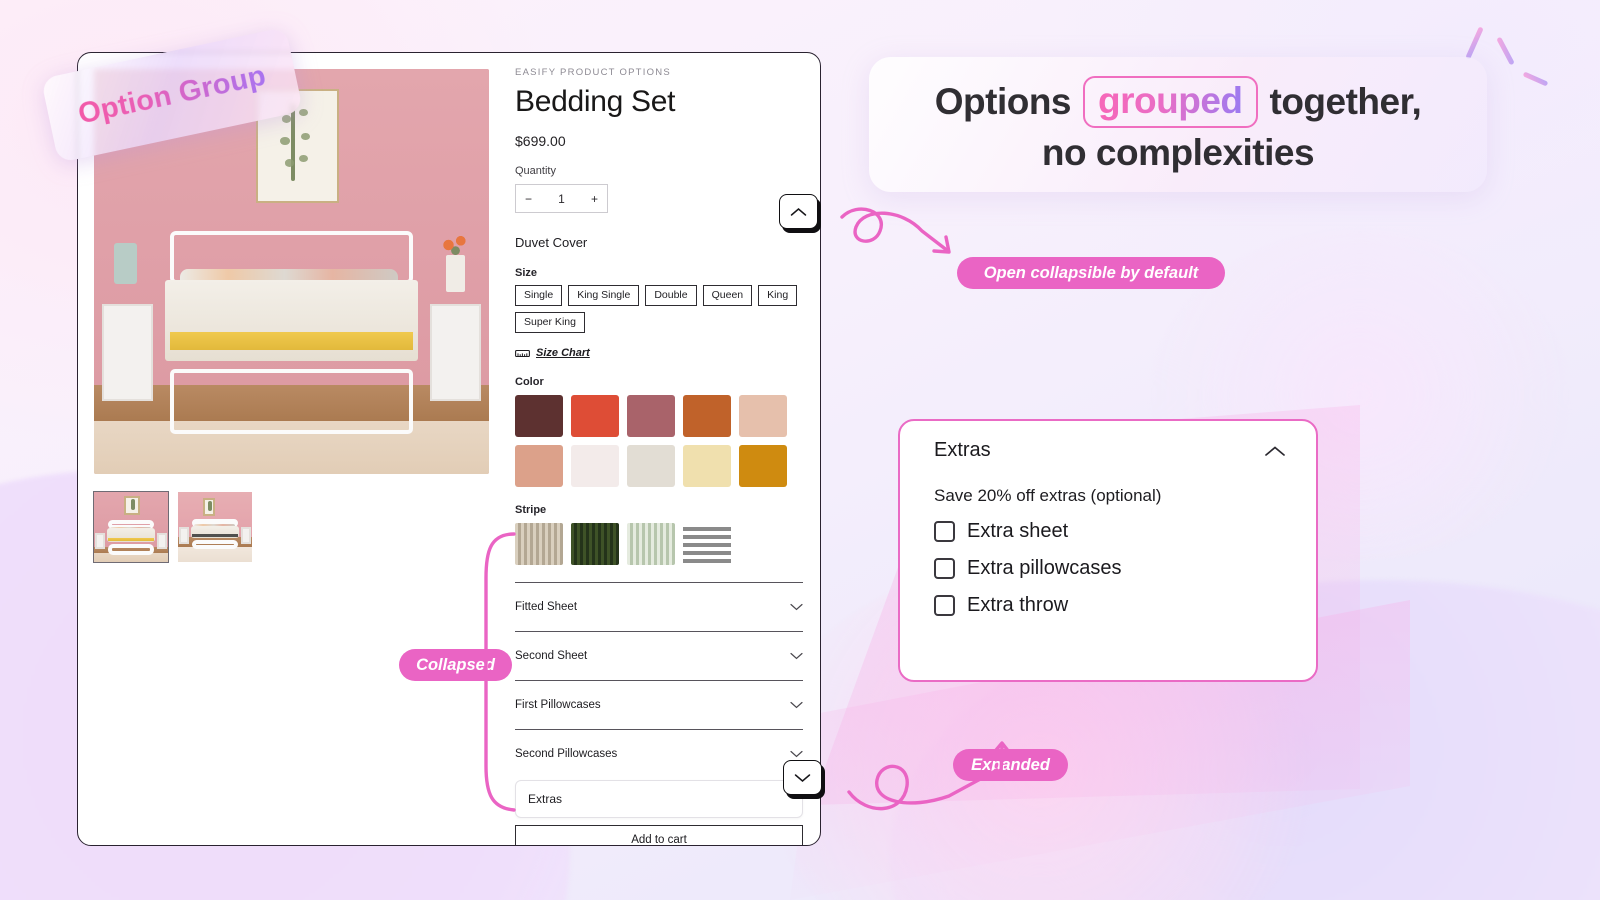 The width and height of the screenshot is (1600, 900). I want to click on color-swatch-salmon, so click(539, 466).